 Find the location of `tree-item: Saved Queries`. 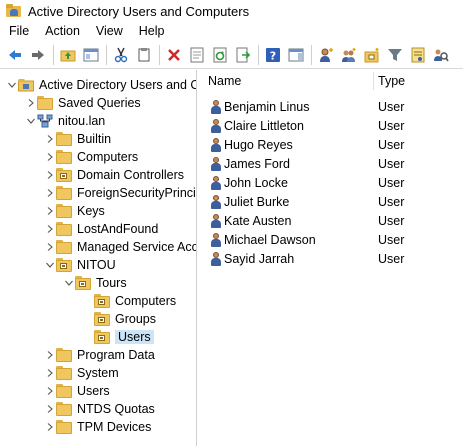

tree-item: Saved Queries is located at coordinates (83, 103).